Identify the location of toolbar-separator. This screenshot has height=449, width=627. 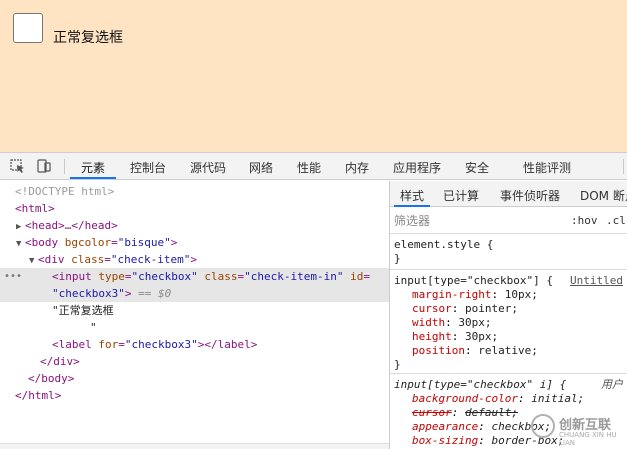
(64, 166).